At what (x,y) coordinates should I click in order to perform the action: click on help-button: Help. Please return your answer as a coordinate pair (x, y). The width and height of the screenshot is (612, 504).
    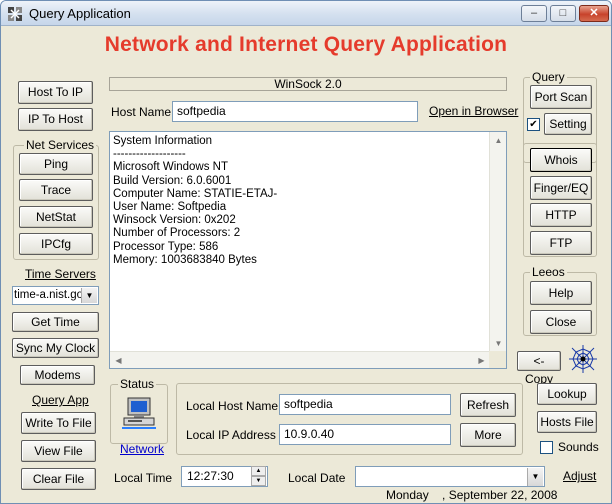
    Looking at the image, I should click on (561, 293).